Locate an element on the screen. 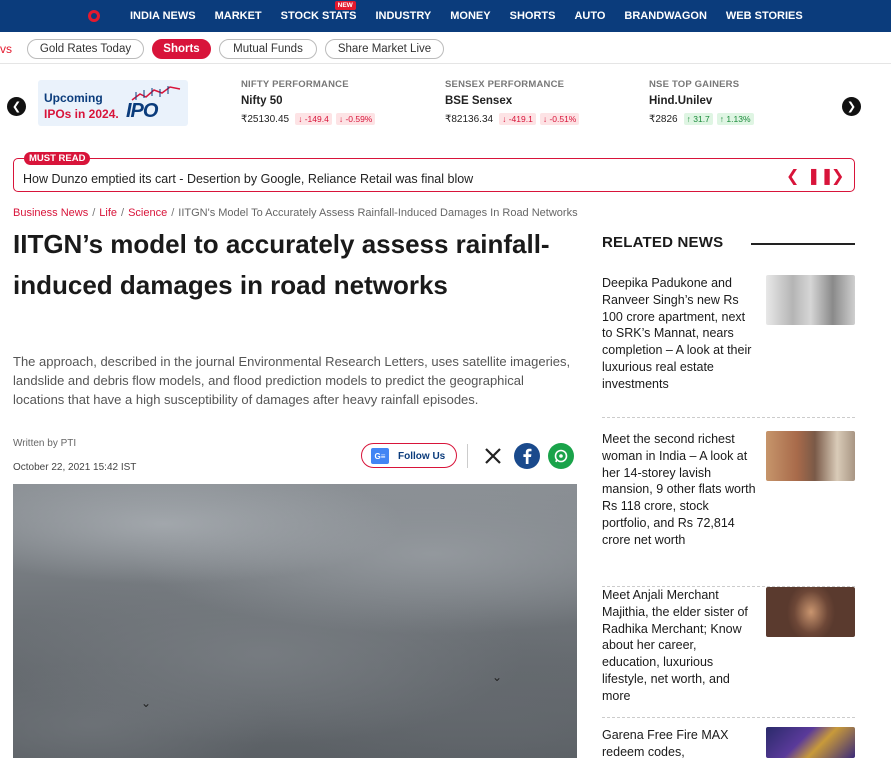  market-name: BSE Sensex is located at coordinates (479, 101).